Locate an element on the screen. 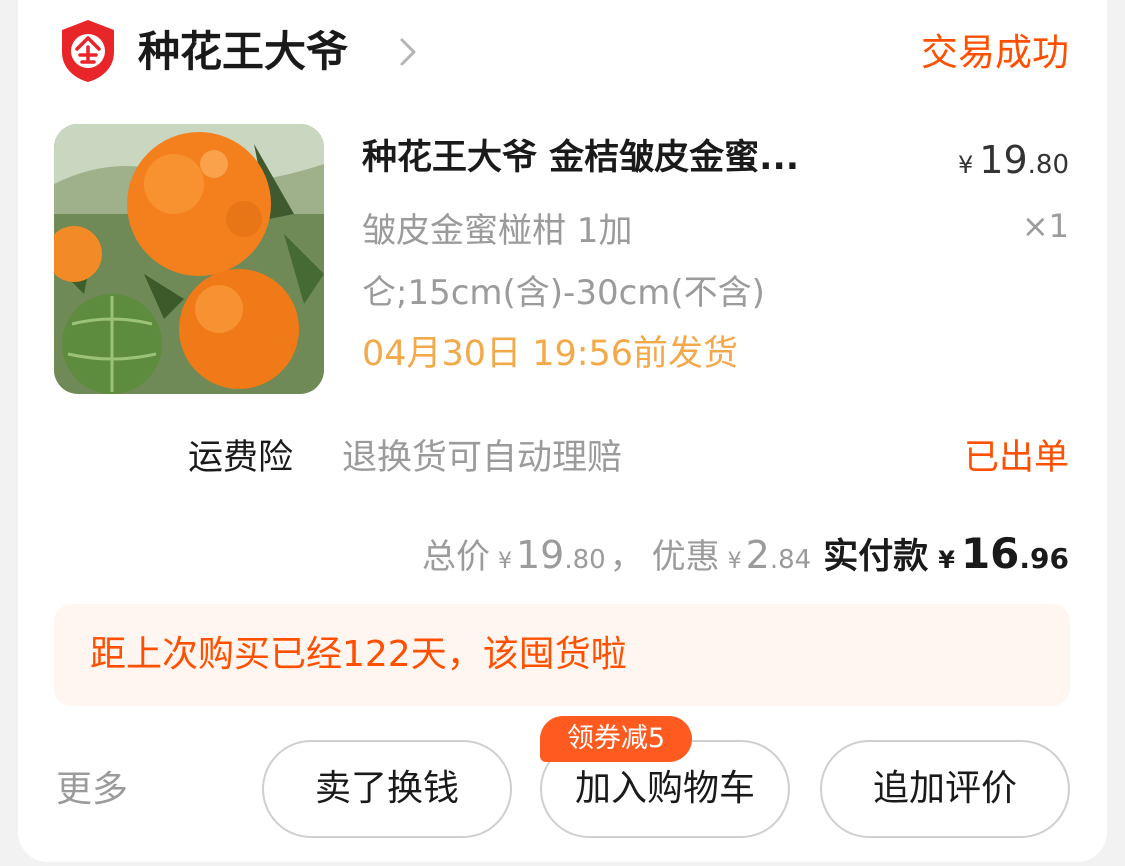 This screenshot has width=1125, height=866. paid-label: 实付款 is located at coordinates (876, 557).